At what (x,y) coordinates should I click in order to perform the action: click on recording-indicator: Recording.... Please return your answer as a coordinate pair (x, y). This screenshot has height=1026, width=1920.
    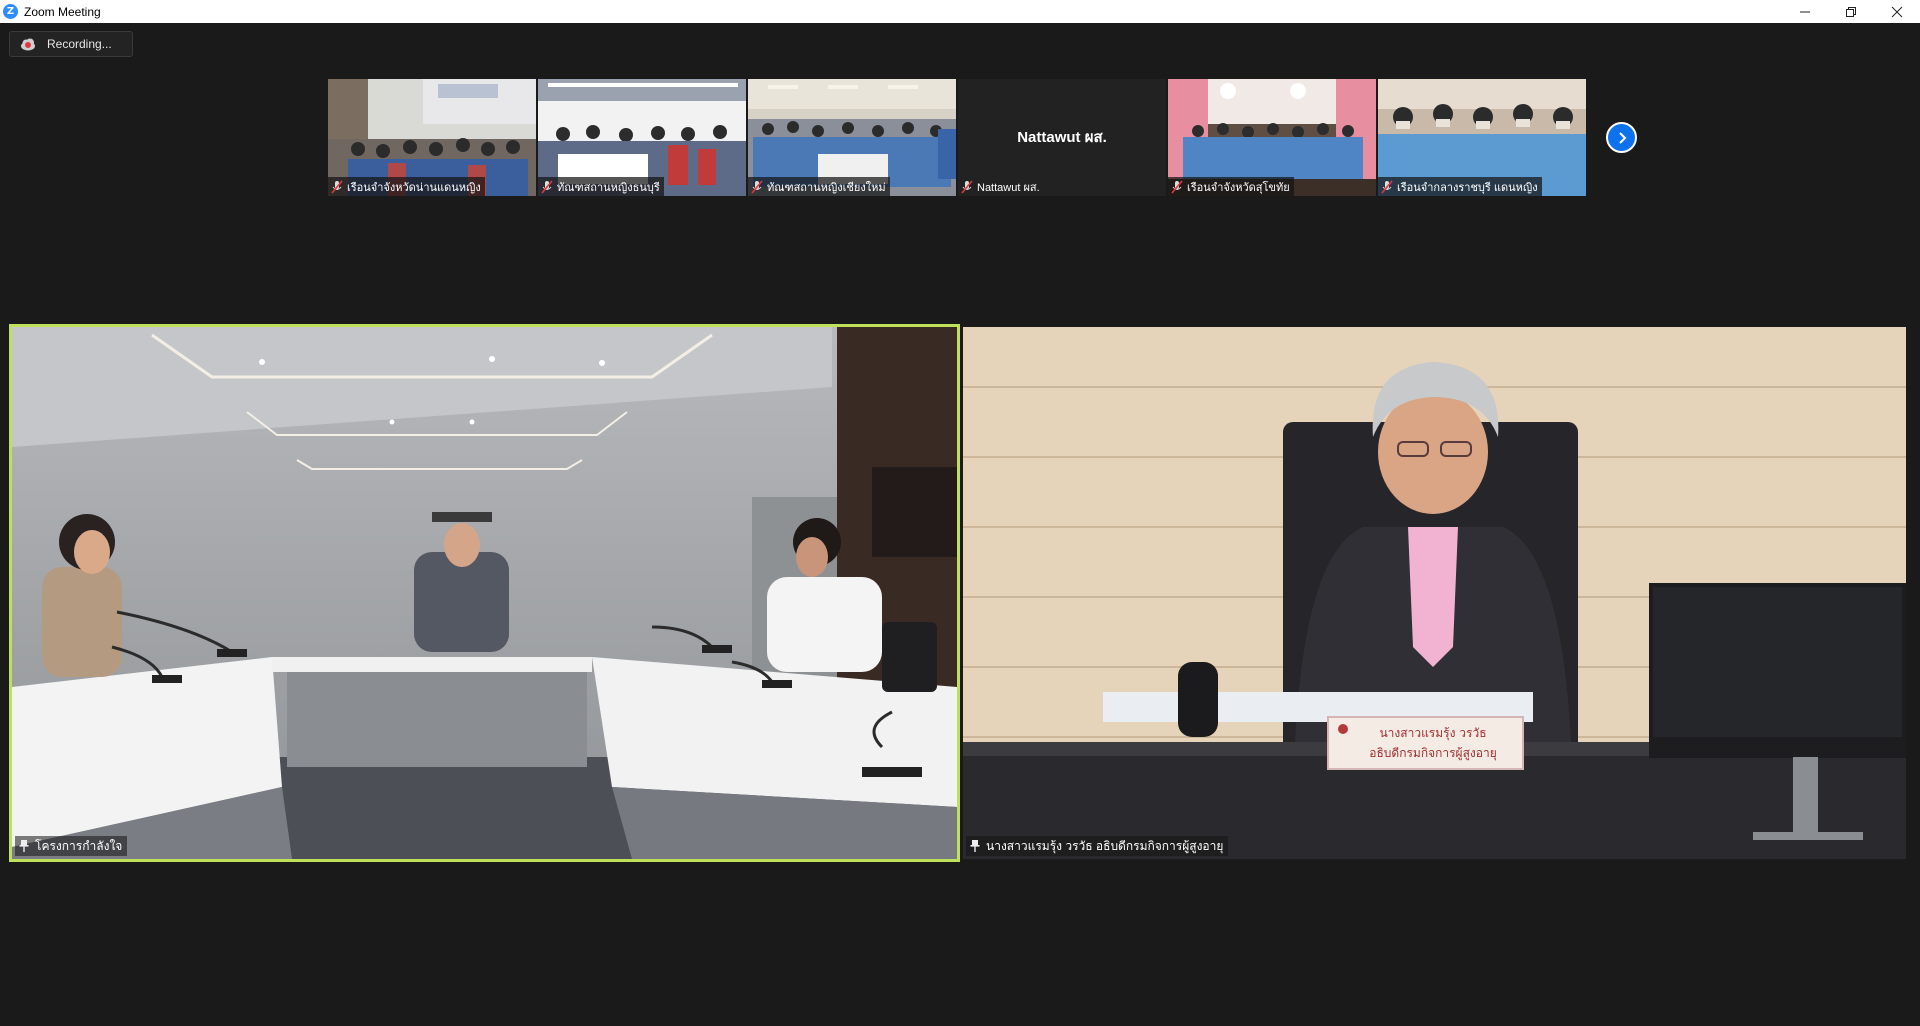
    Looking at the image, I should click on (71, 44).